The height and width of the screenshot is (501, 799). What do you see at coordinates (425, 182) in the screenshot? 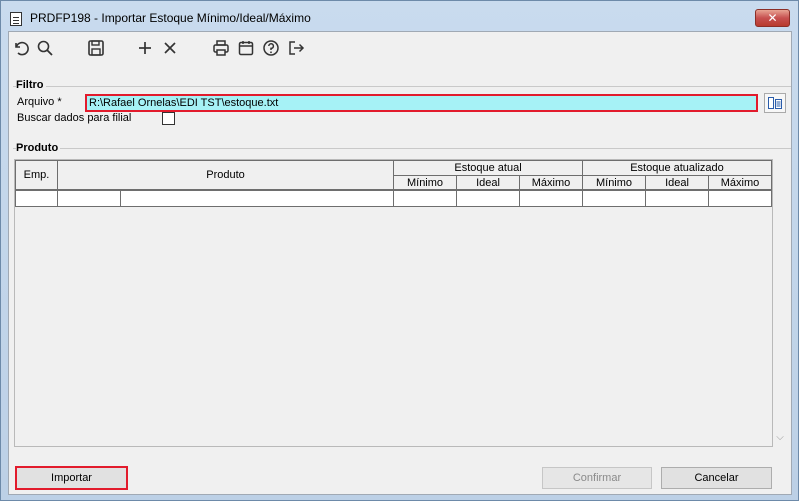
I see `column-header-atual-minimo: Mínimo` at bounding box center [425, 182].